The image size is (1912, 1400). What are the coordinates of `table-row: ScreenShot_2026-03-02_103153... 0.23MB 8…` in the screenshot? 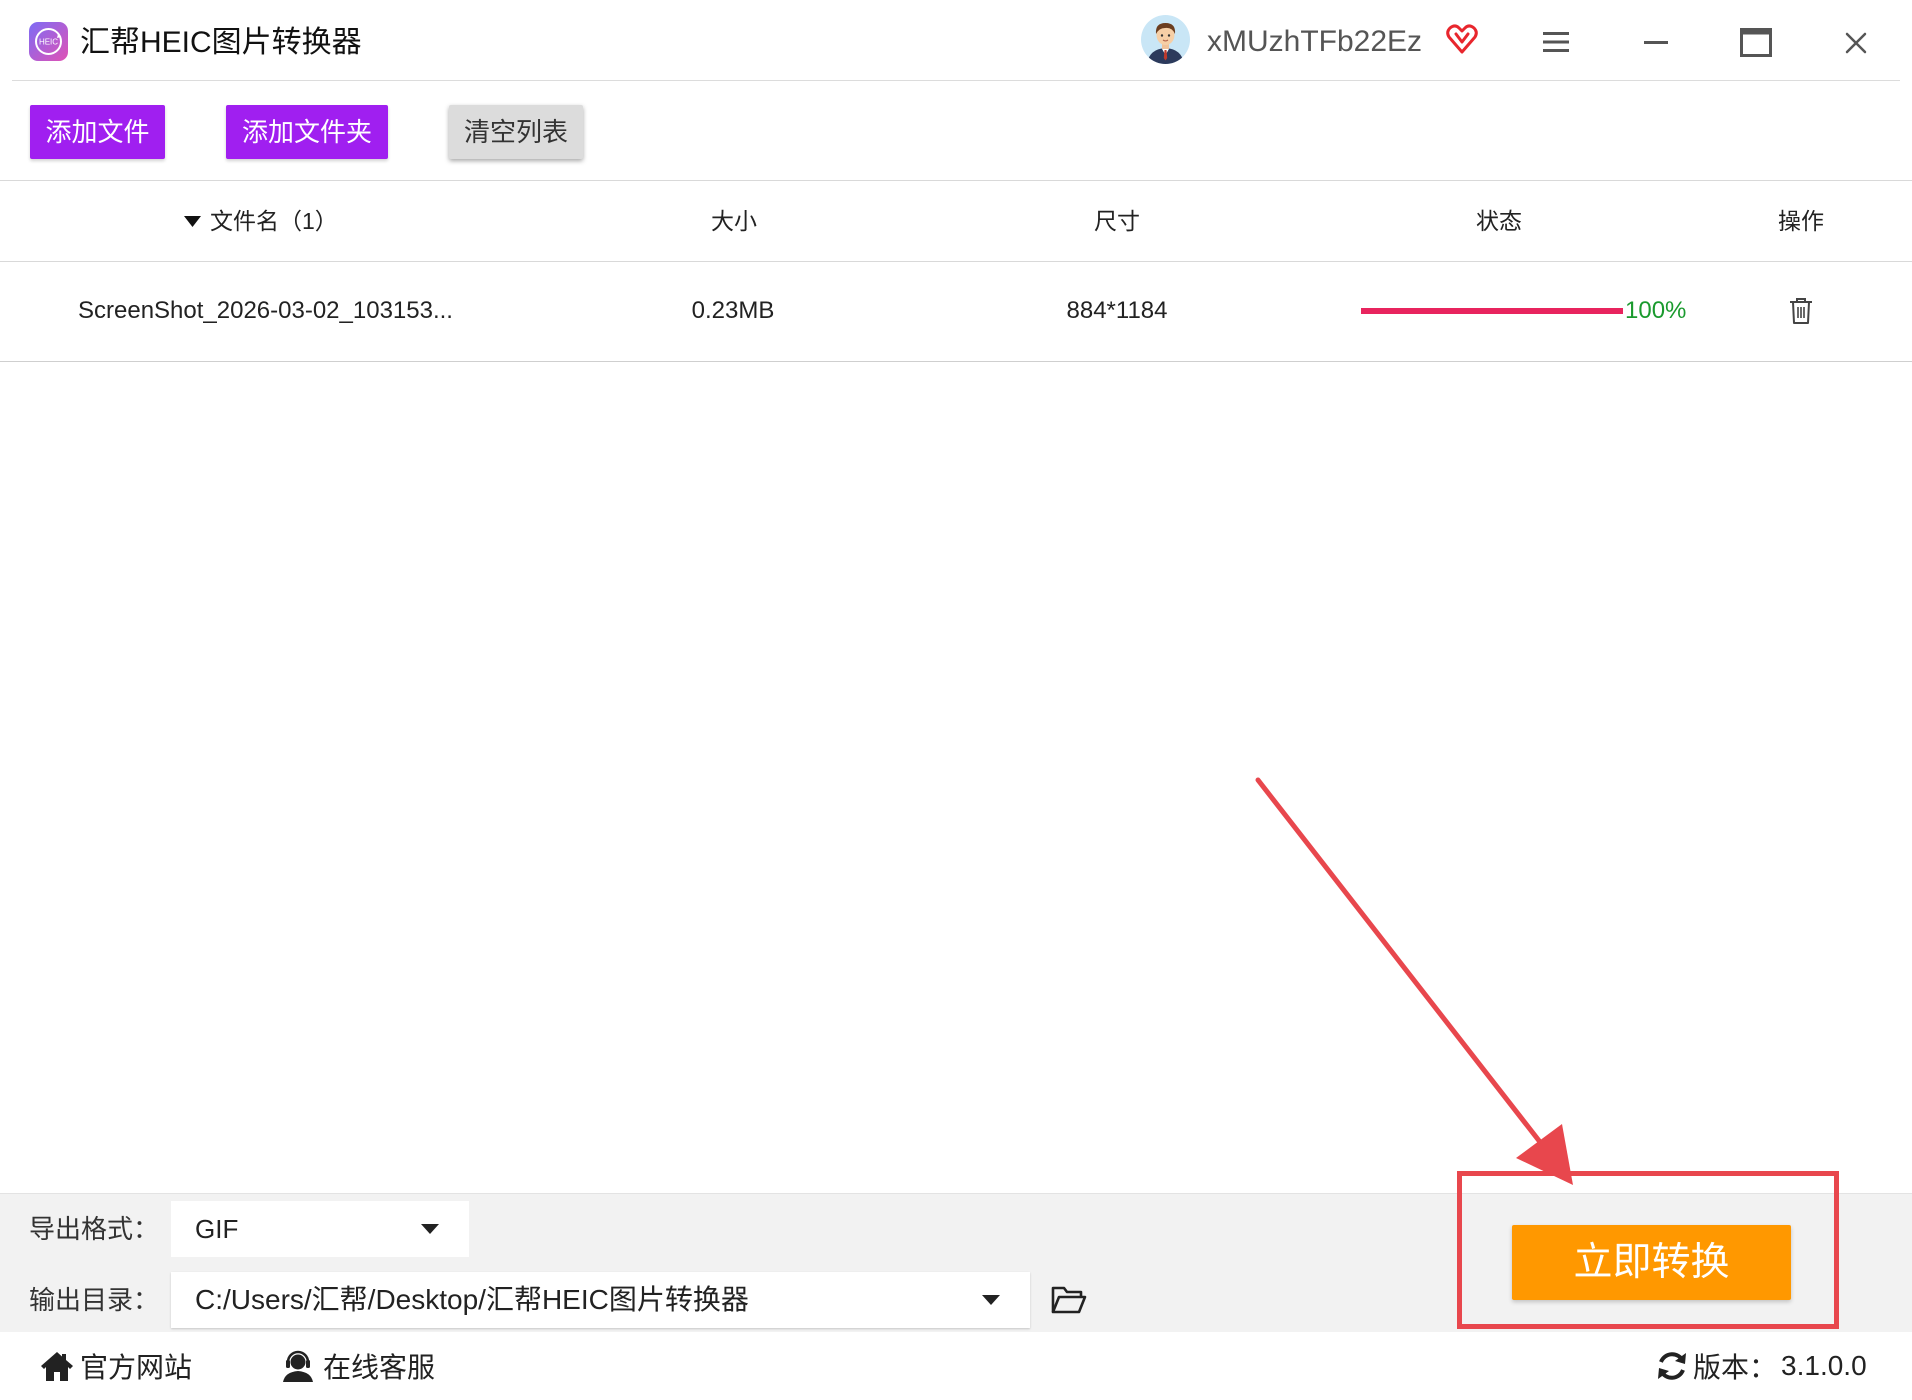 It's located at (956, 311).